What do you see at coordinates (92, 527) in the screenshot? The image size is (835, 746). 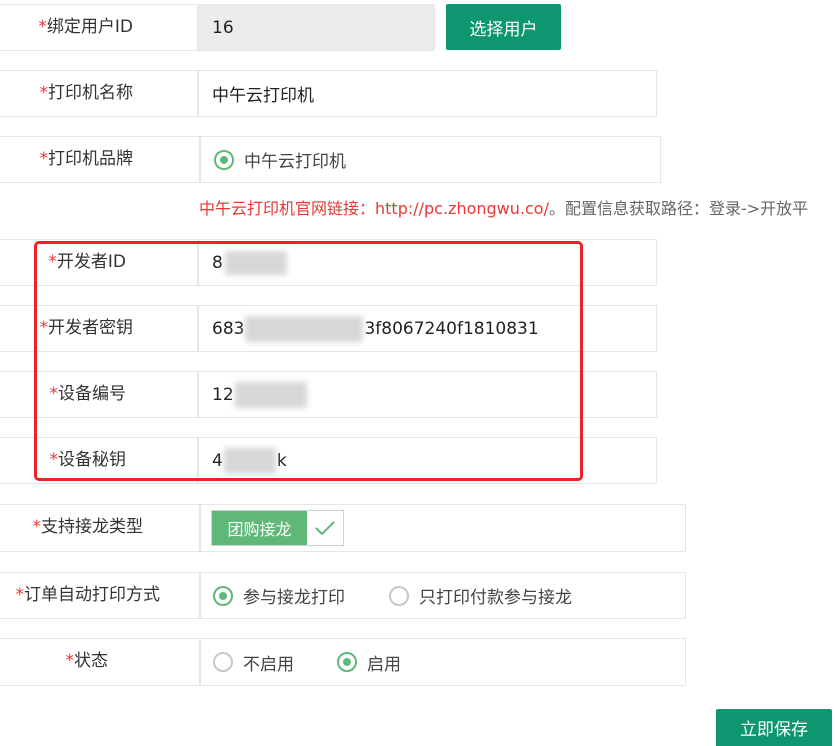 I see `support-type-label-text: 支持接龙类型` at bounding box center [92, 527].